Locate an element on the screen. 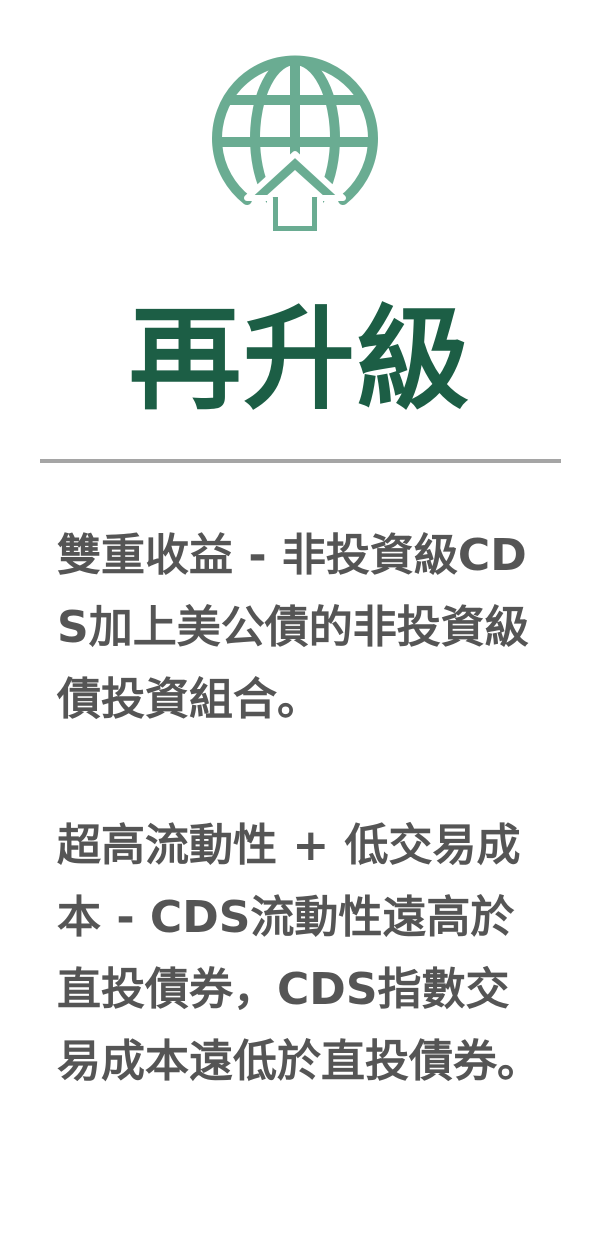 Image resolution: width=600 pixels, height=1245 pixels. page-title: 再升級 is located at coordinates (300, 360).